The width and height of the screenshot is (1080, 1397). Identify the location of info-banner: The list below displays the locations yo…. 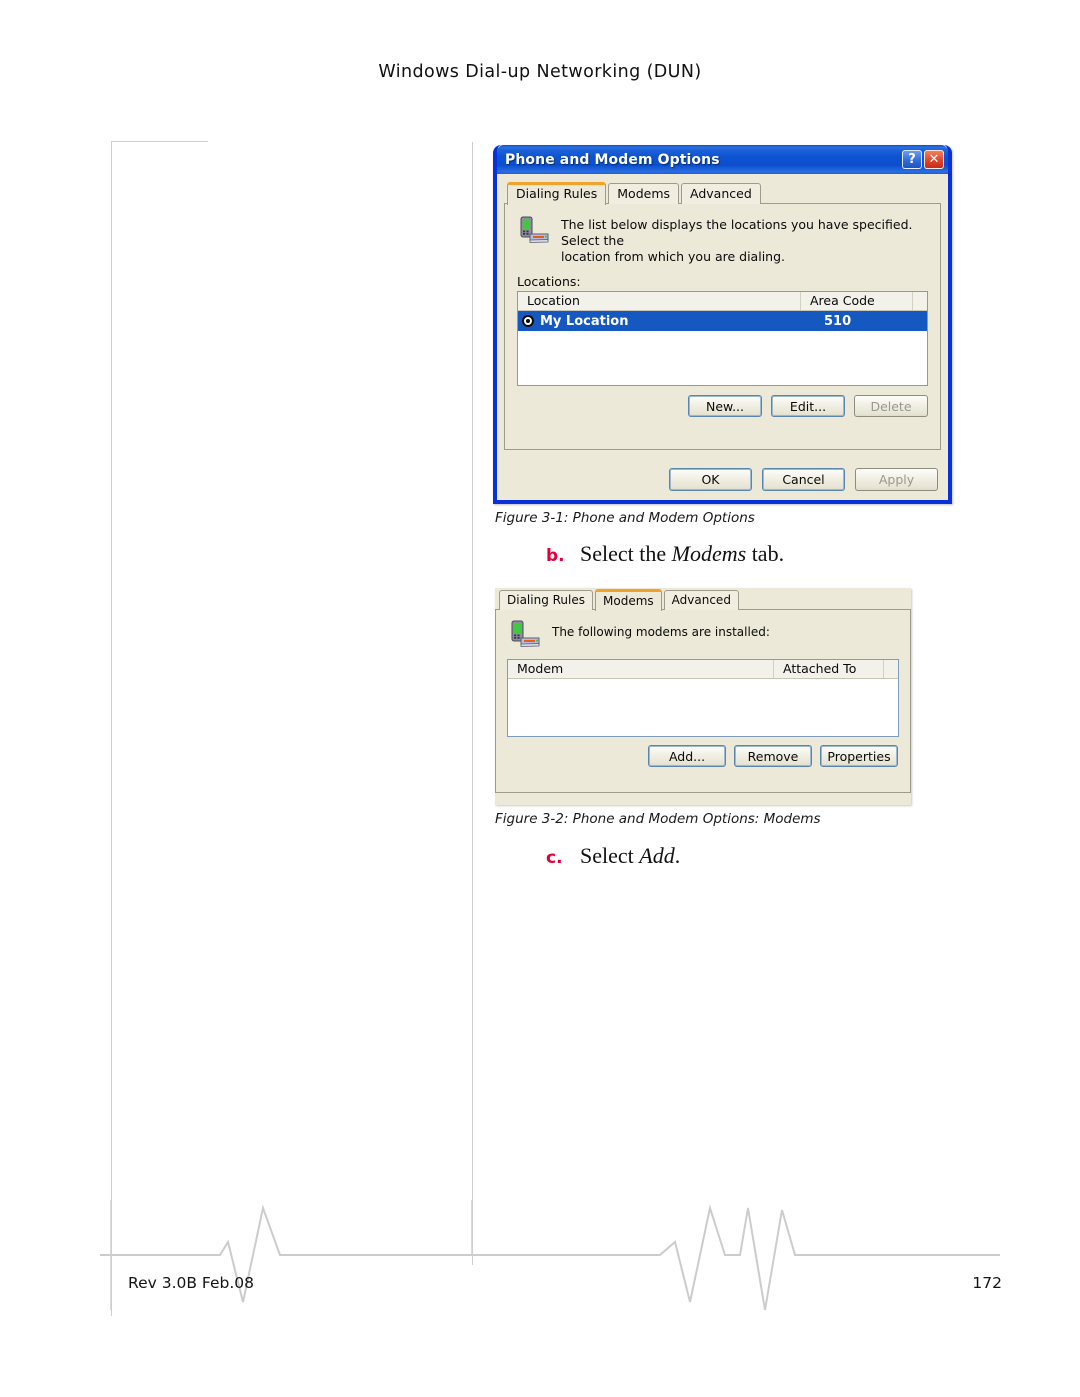
(722, 236).